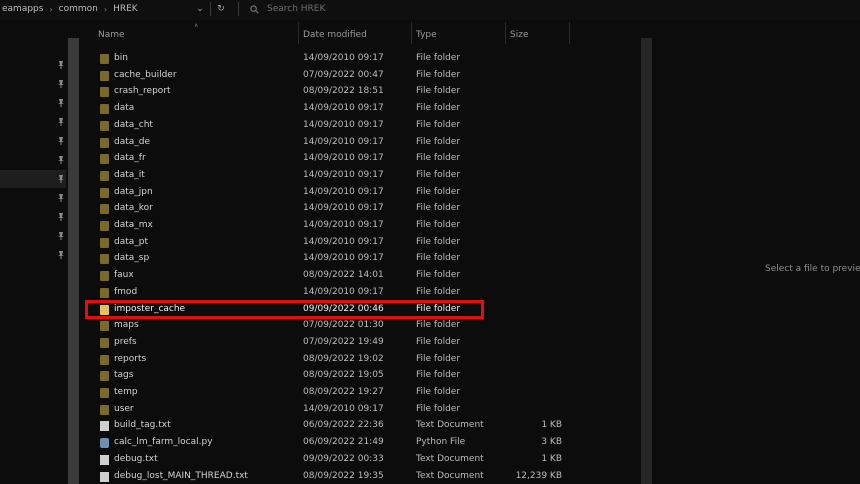 This screenshot has width=860, height=484. I want to click on file-row: data_it 14/09/2010 09:17 File folder, so click(360, 176).